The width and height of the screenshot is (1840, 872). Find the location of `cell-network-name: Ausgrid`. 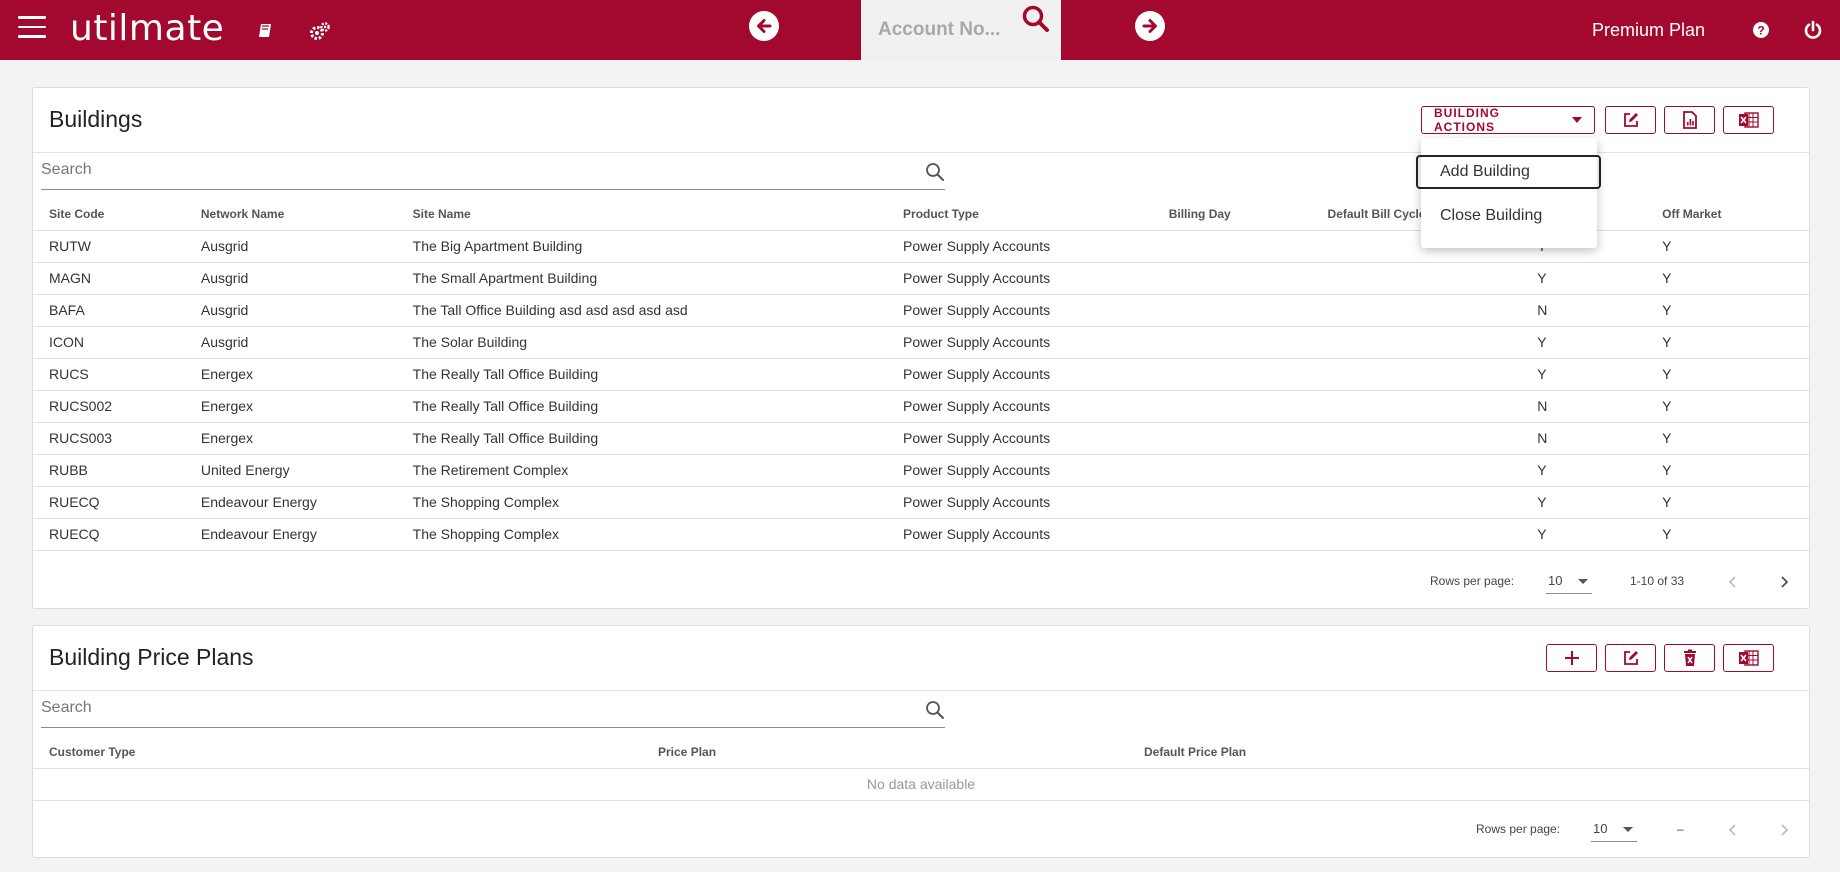

cell-network-name: Ausgrid is located at coordinates (290, 278).